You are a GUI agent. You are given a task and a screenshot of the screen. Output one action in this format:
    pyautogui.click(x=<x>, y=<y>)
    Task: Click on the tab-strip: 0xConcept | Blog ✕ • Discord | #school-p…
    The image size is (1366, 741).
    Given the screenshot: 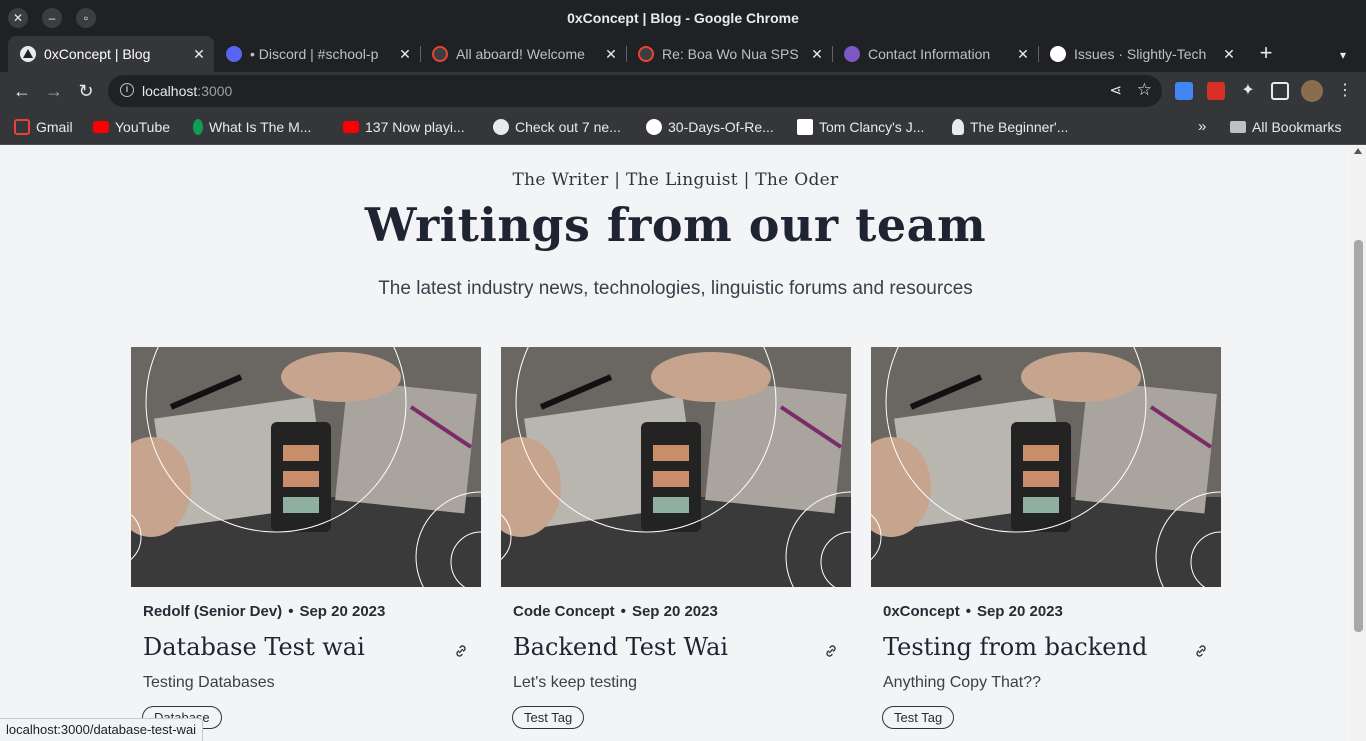 What is the action you would take?
    pyautogui.click(x=683, y=54)
    